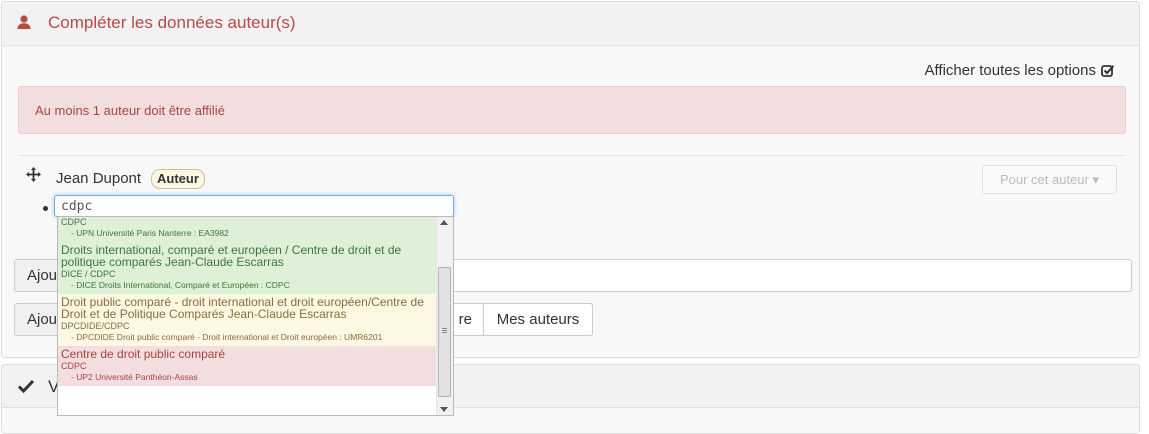 The image size is (1149, 434). What do you see at coordinates (1049, 179) in the screenshot?
I see `for-this-author-dropdown: Pour cet auteur ▾` at bounding box center [1049, 179].